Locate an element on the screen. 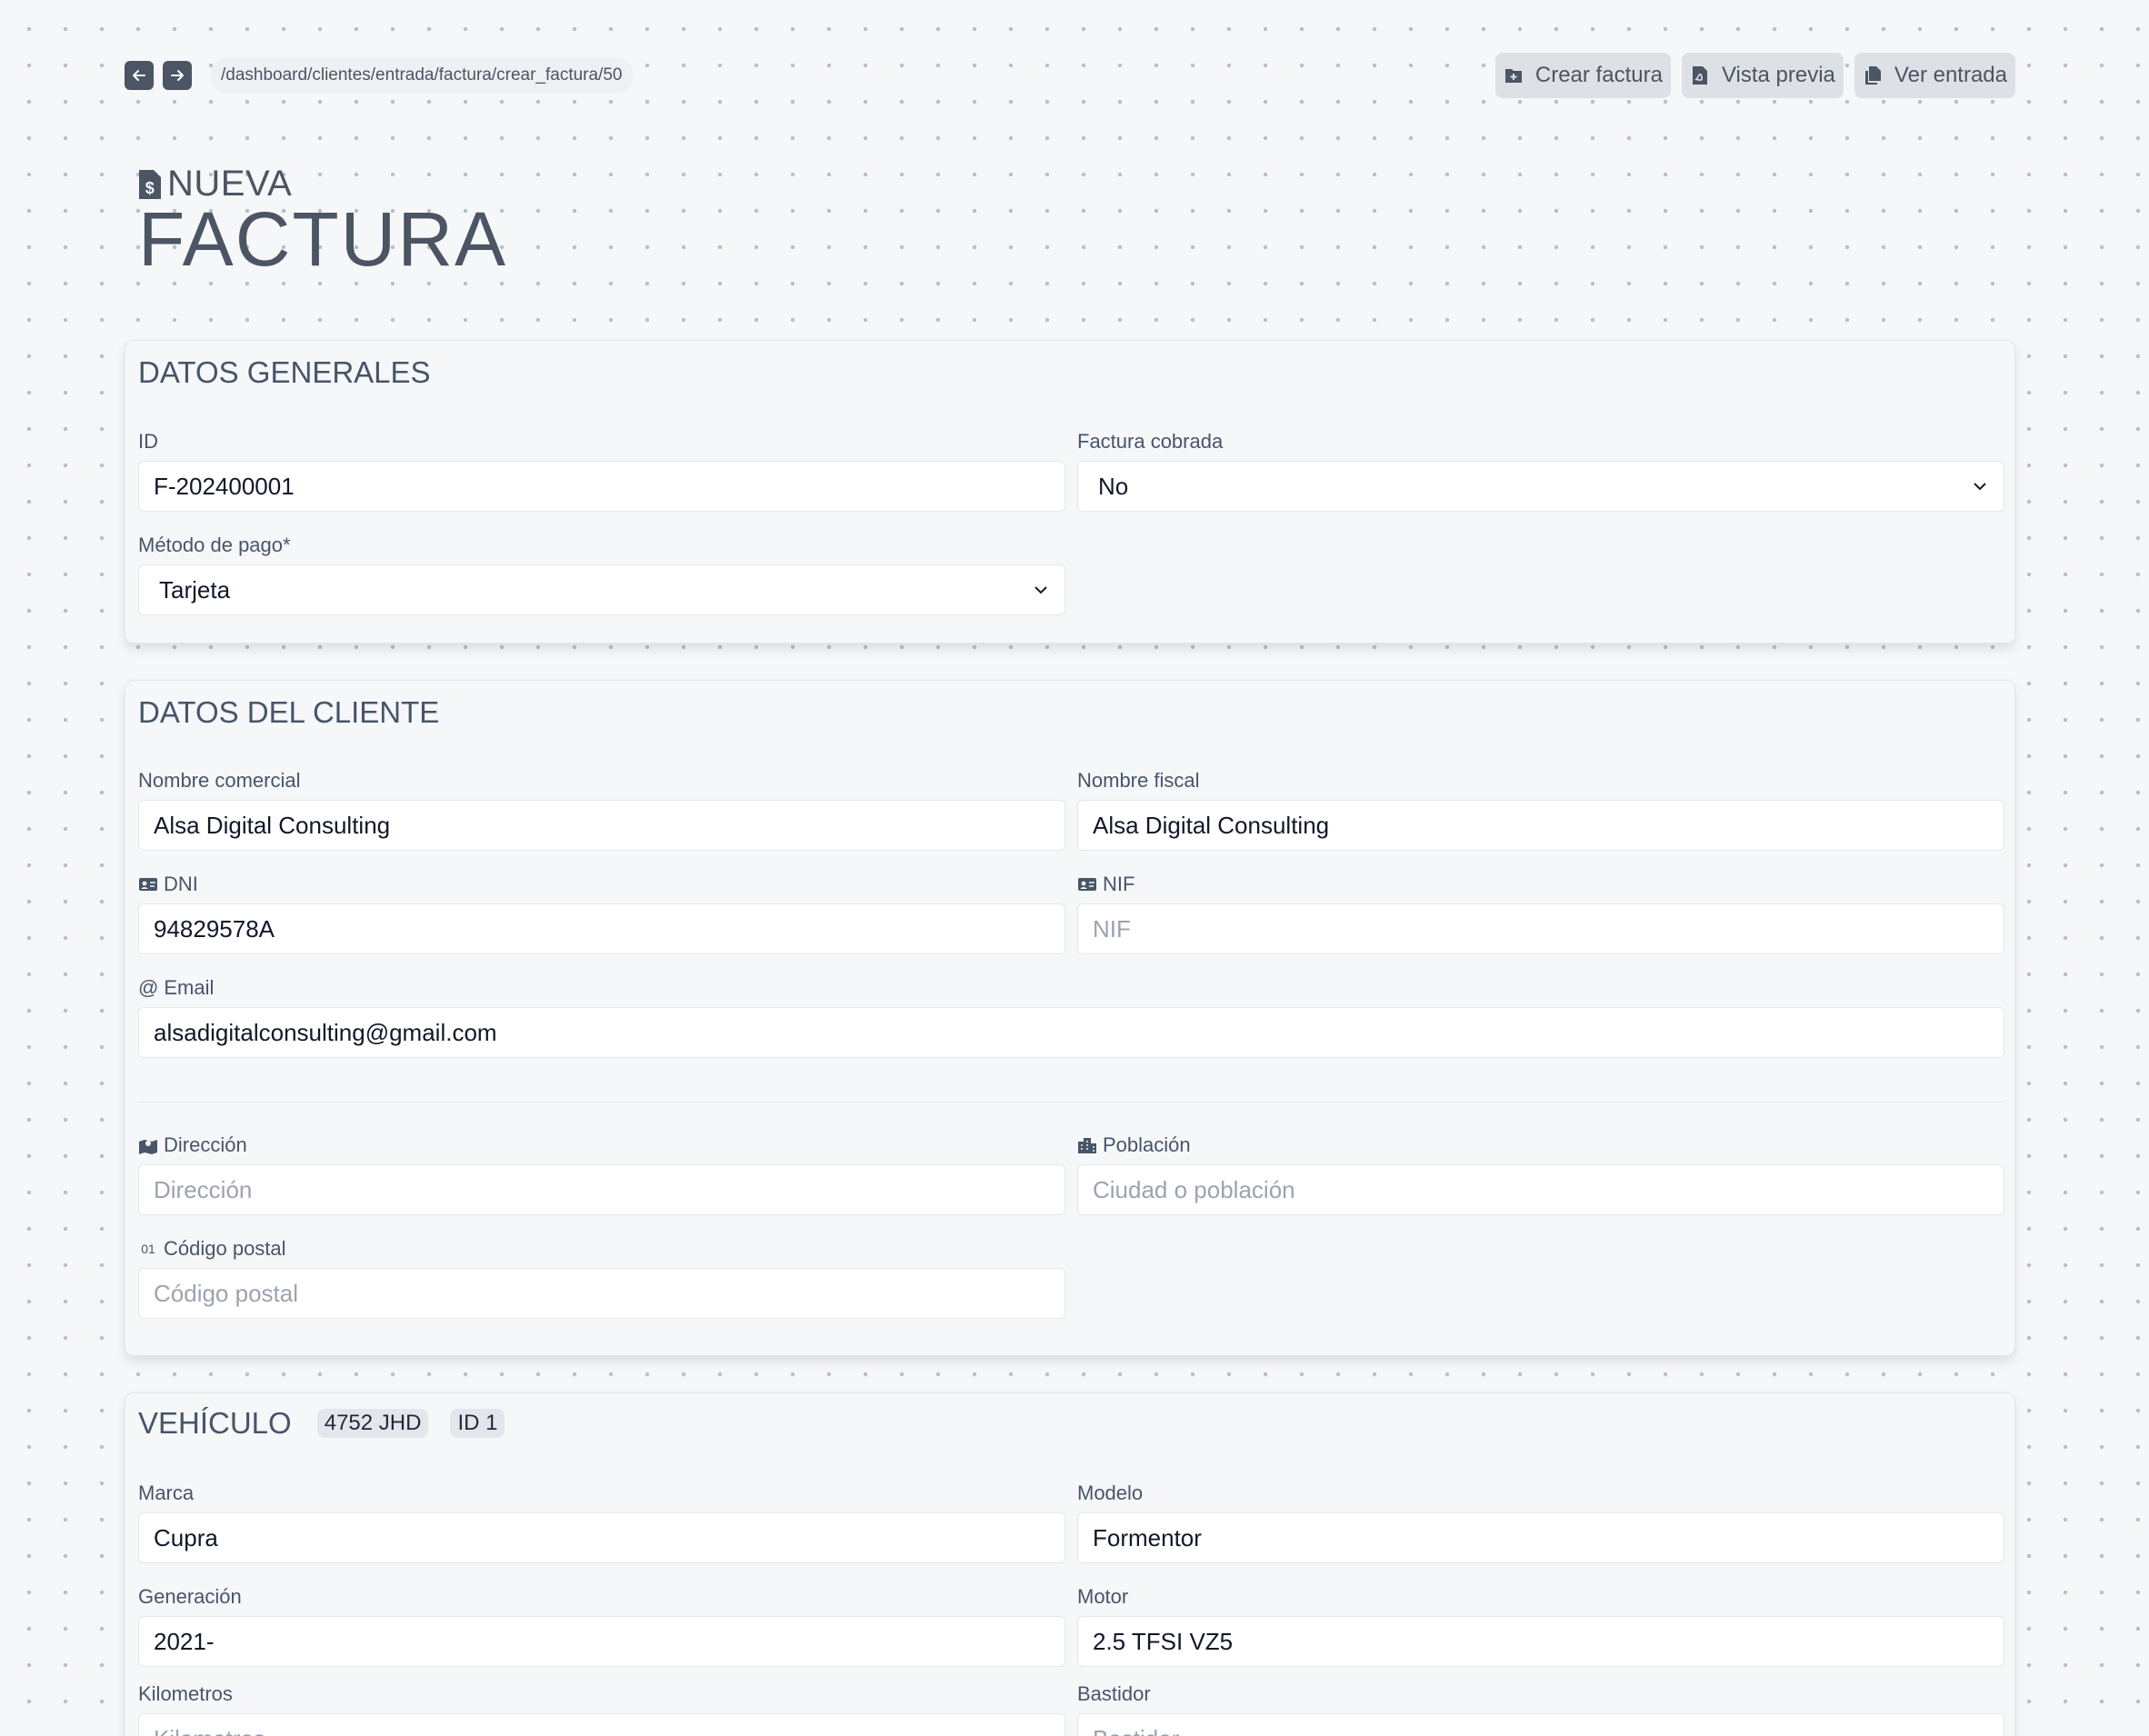 The width and height of the screenshot is (2149, 1736). metodo-select: Tarjeta is located at coordinates (601, 589).